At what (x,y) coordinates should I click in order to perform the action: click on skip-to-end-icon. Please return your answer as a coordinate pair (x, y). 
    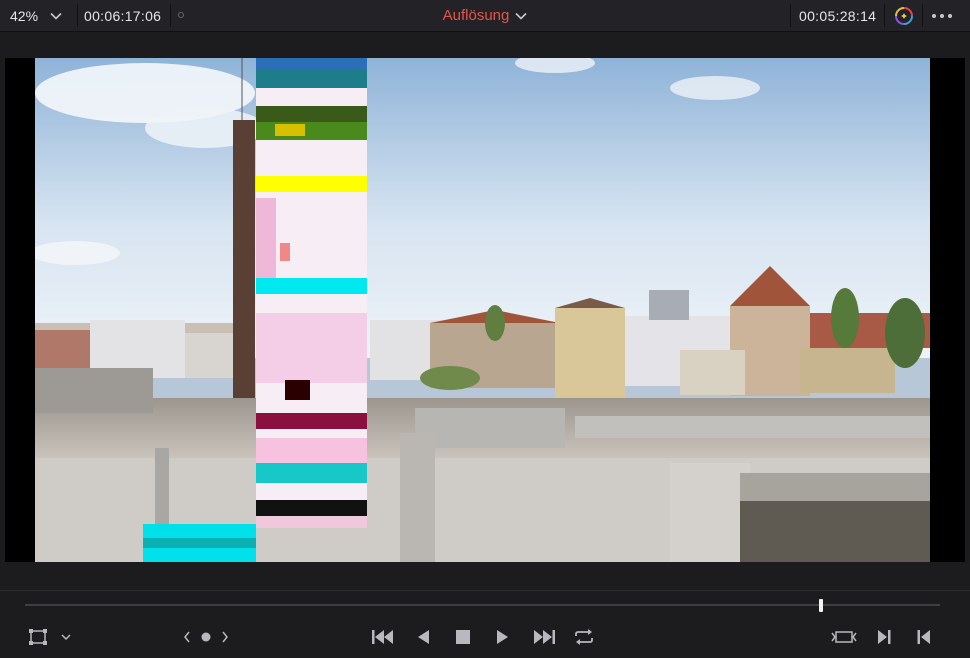
    Looking at the image, I should click on (544, 637).